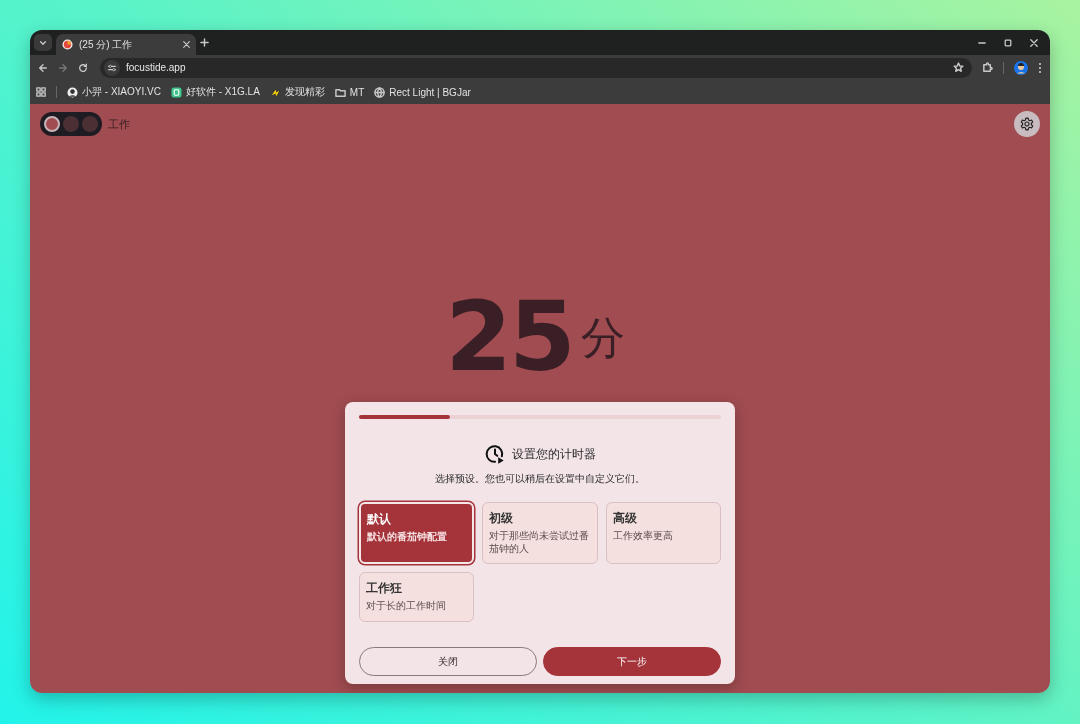 This screenshot has height=724, width=1080. I want to click on folder-icon, so click(340, 92).